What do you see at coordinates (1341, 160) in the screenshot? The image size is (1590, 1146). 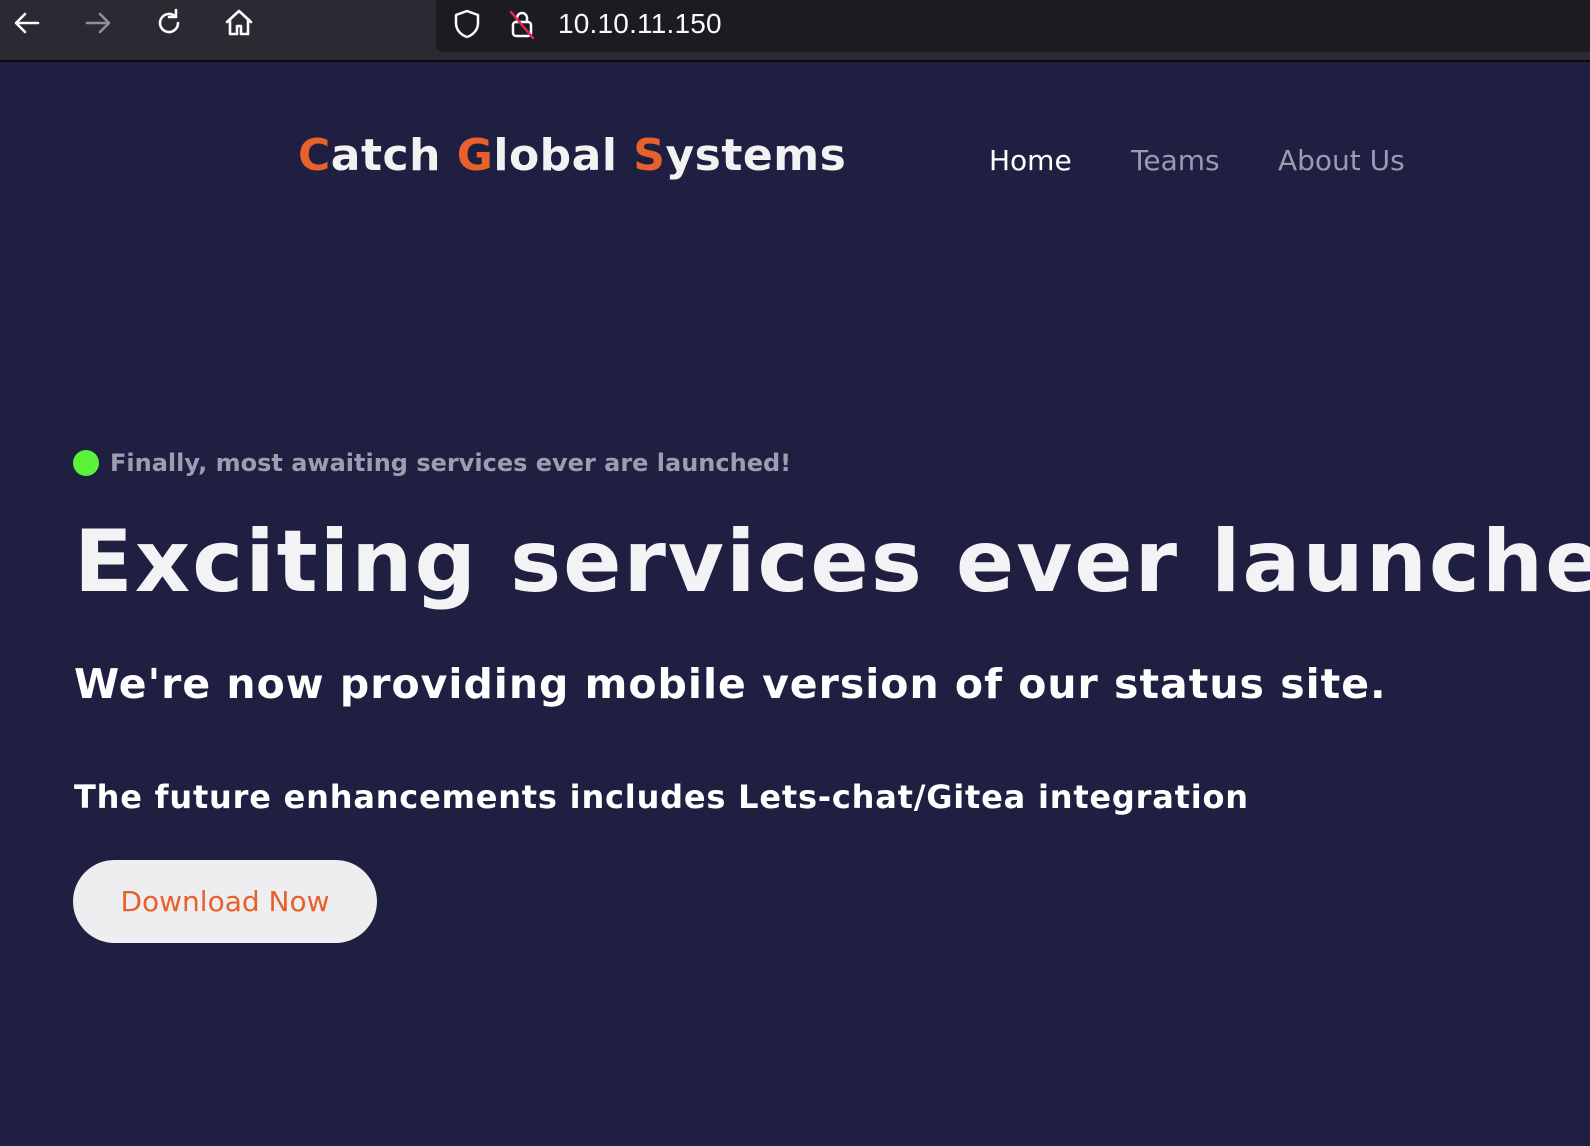 I see `nav-link-about-us: About Us` at bounding box center [1341, 160].